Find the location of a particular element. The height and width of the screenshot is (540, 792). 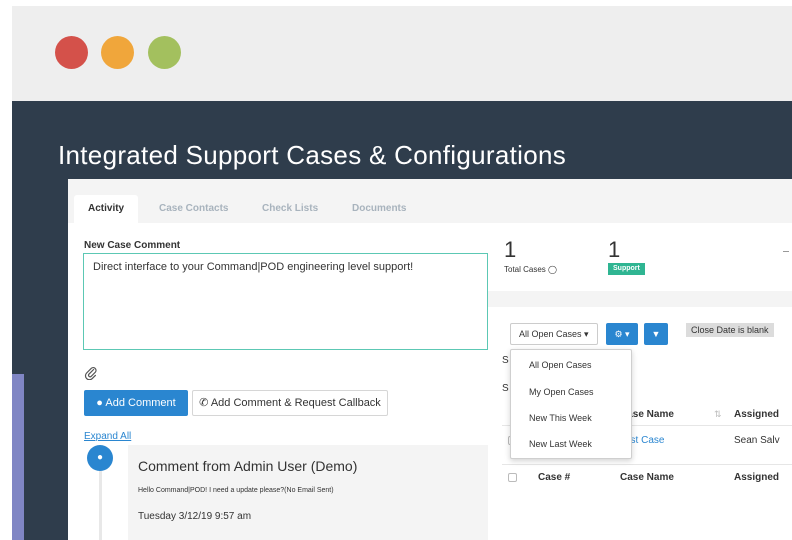

comment-bubble-icon: ● is located at coordinates (100, 458).